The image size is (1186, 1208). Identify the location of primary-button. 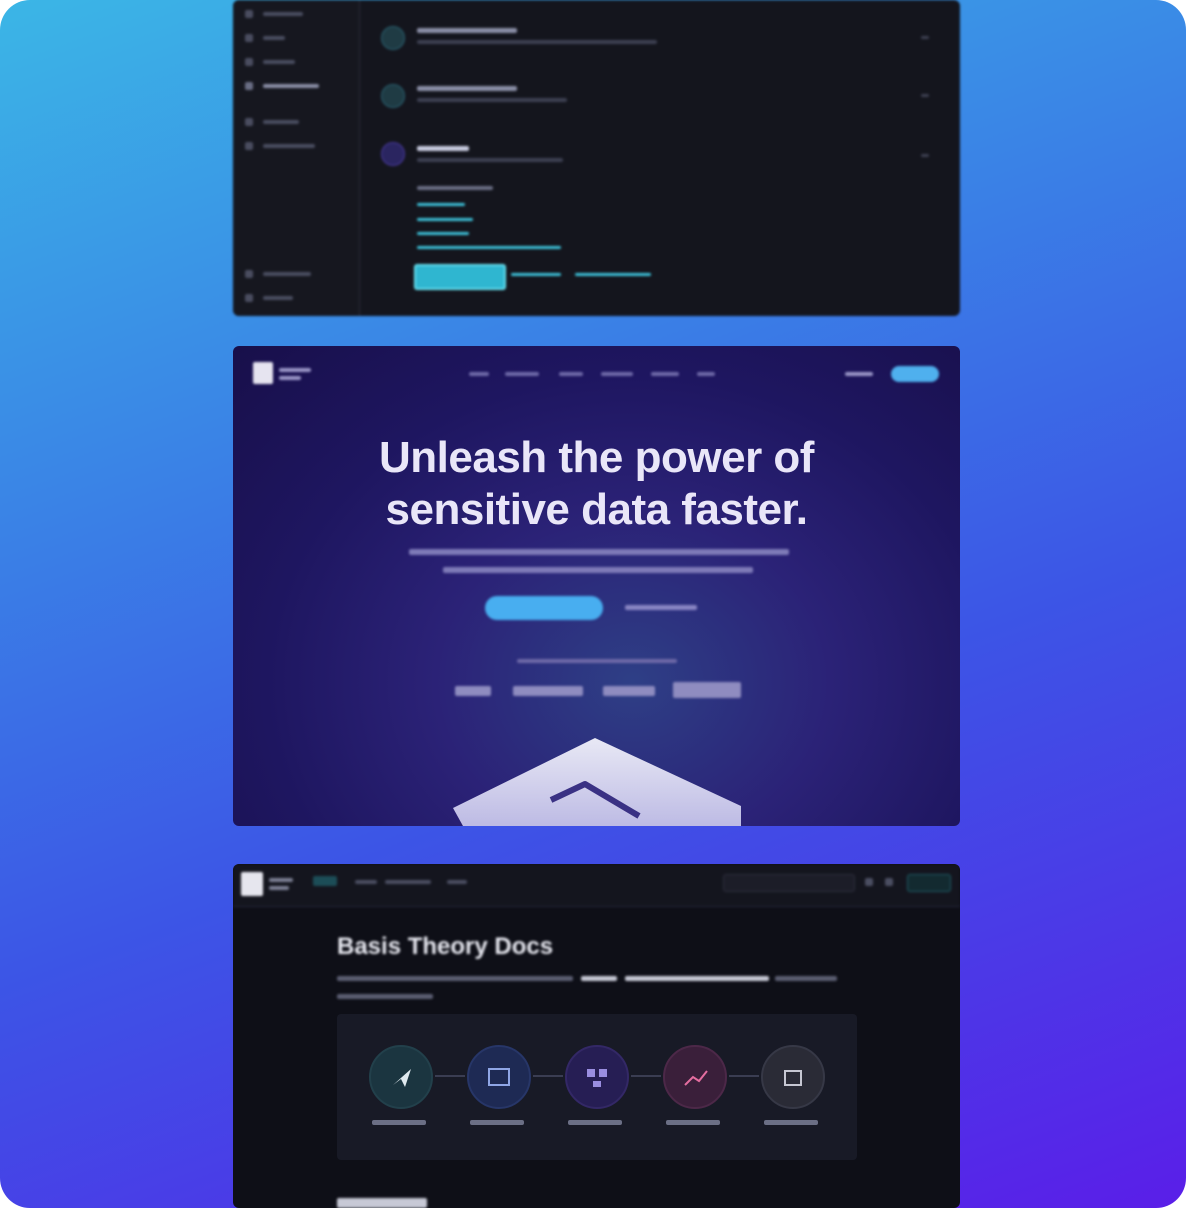
(460, 277).